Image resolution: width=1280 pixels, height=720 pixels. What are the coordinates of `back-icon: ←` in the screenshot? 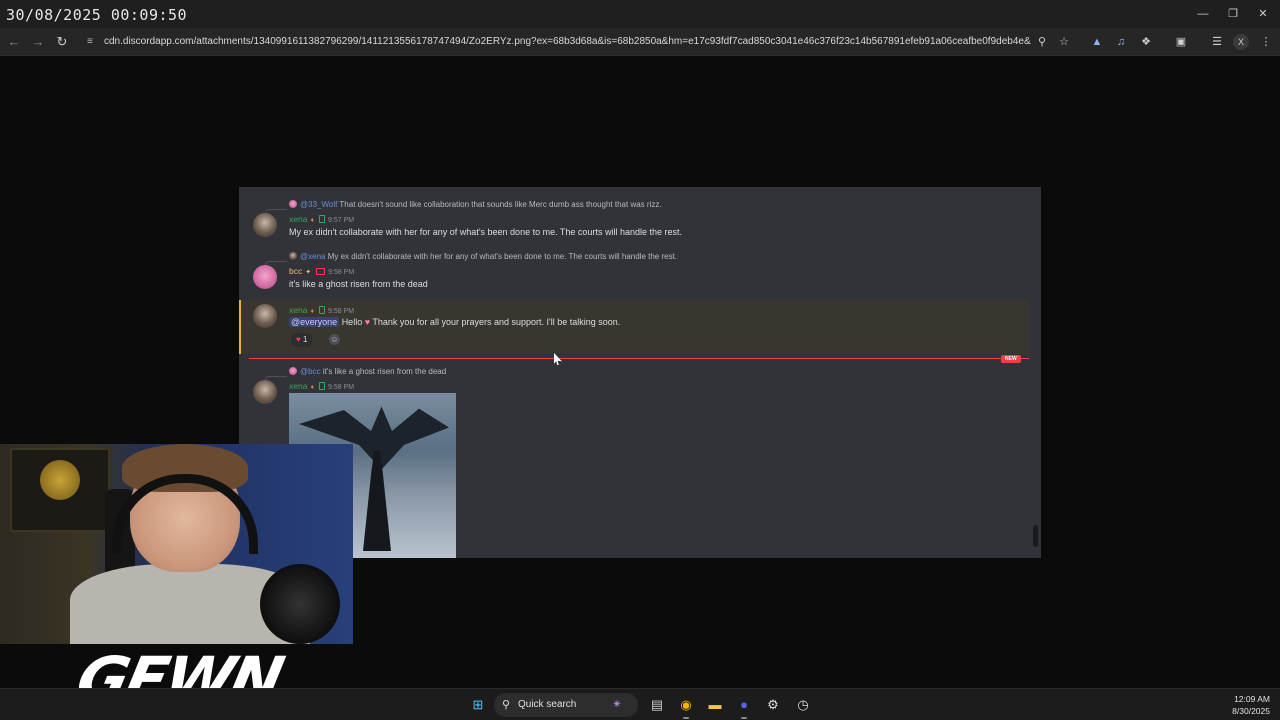 It's located at (14, 42).